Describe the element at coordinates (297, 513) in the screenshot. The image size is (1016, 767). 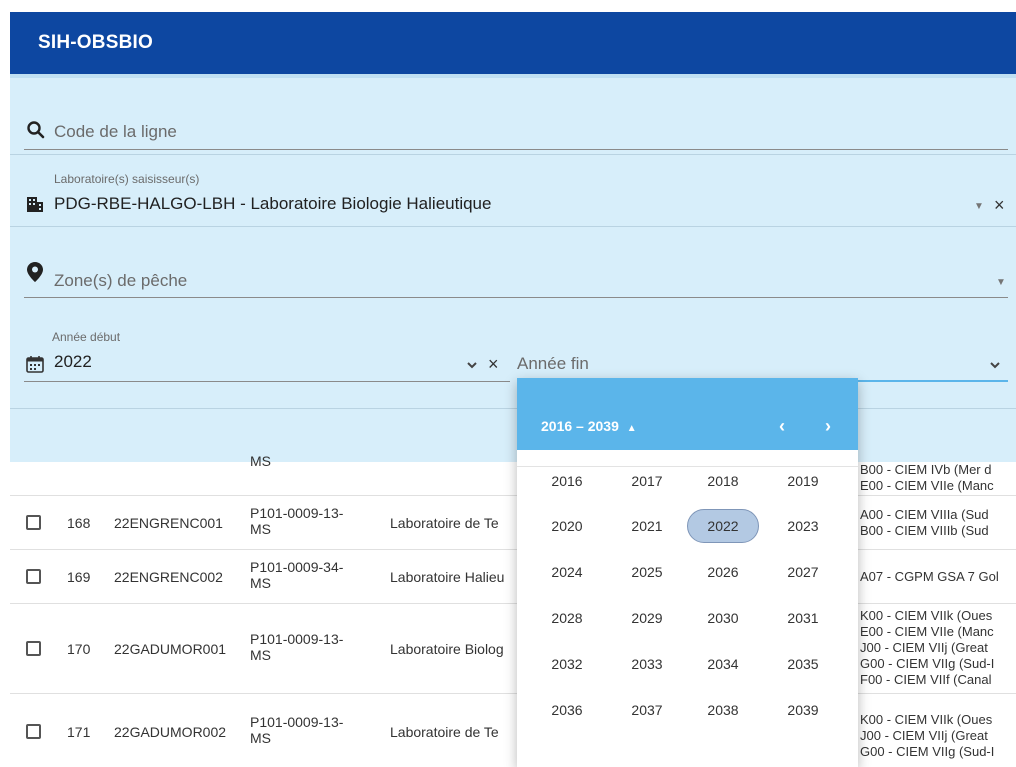
I see `ref-line: P101-0009-13-` at that location.